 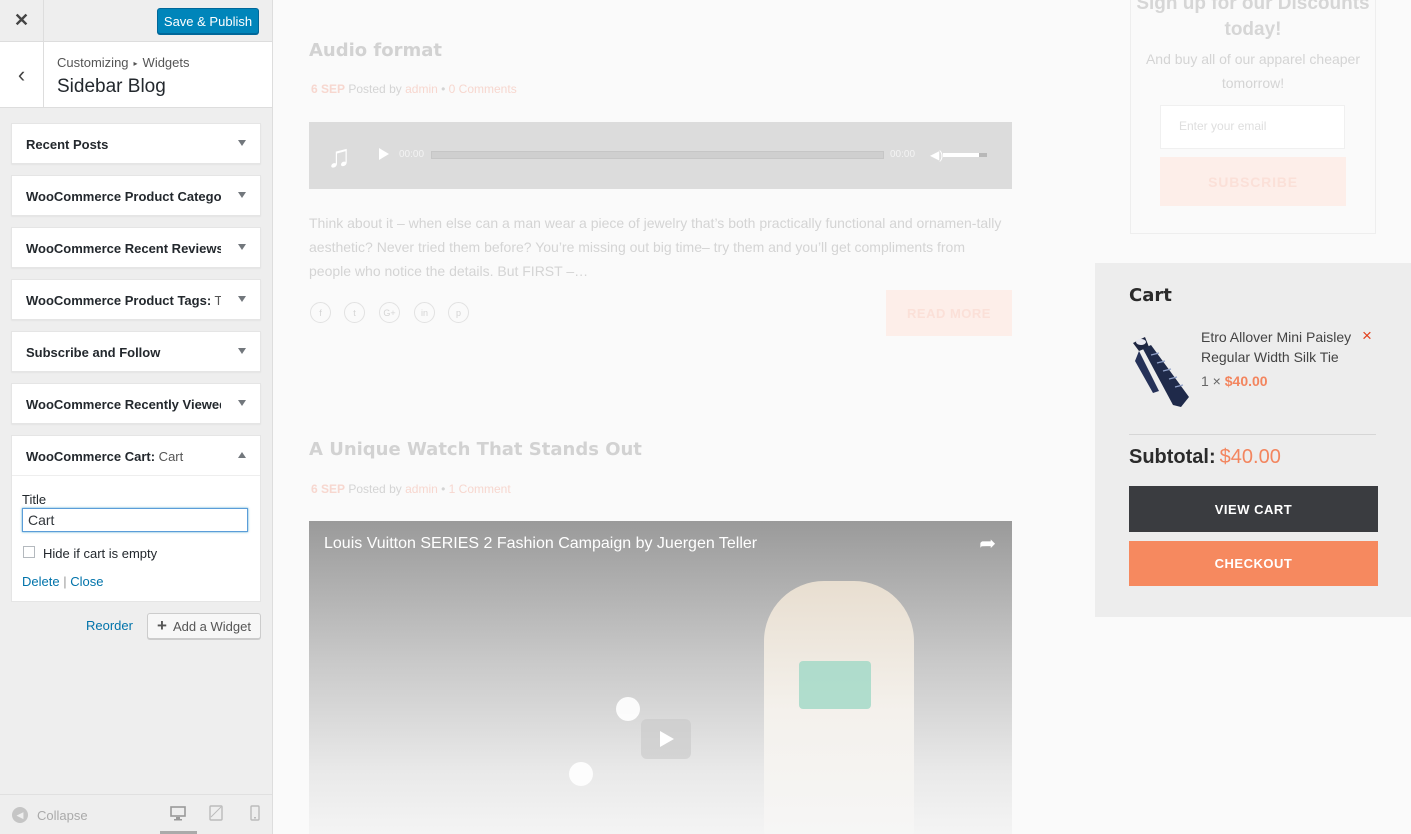 What do you see at coordinates (119, 300) in the screenshot?
I see `widget-title-text: WooCommerce Product Tags:` at bounding box center [119, 300].